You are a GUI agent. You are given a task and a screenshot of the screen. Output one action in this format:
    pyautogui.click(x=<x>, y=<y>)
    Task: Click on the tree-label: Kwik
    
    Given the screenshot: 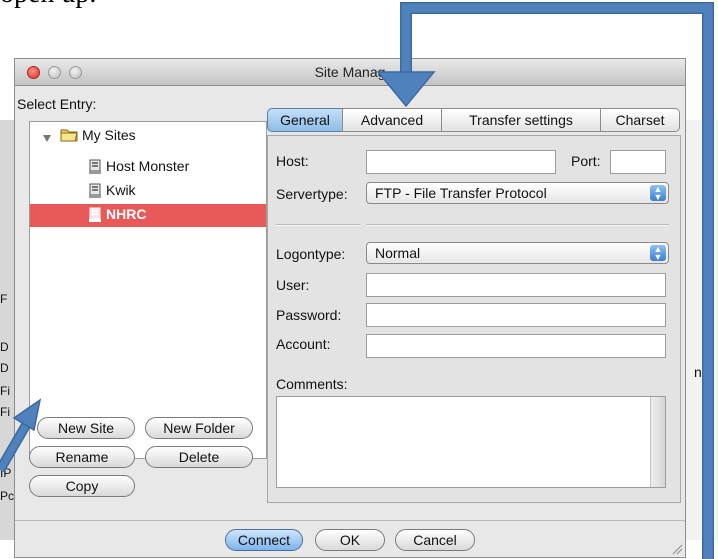 What is the action you would take?
    pyautogui.click(x=121, y=190)
    